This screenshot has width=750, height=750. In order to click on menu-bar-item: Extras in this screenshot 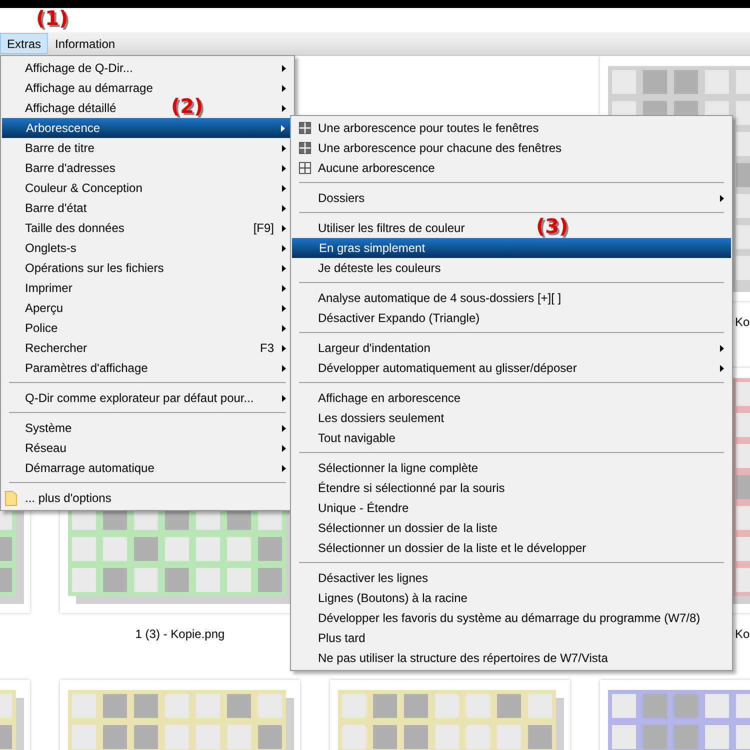, I will do `click(24, 43)`.